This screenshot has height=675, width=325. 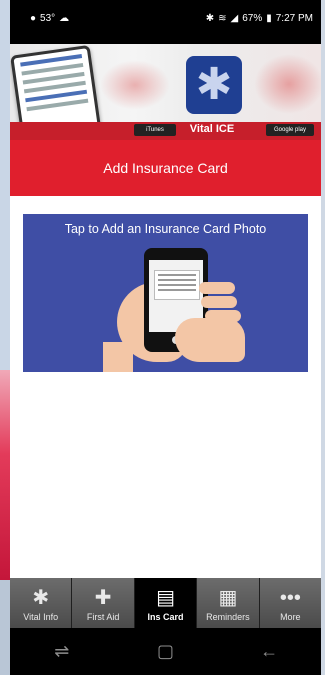 What do you see at coordinates (290, 617) in the screenshot?
I see `tab-label: More` at bounding box center [290, 617].